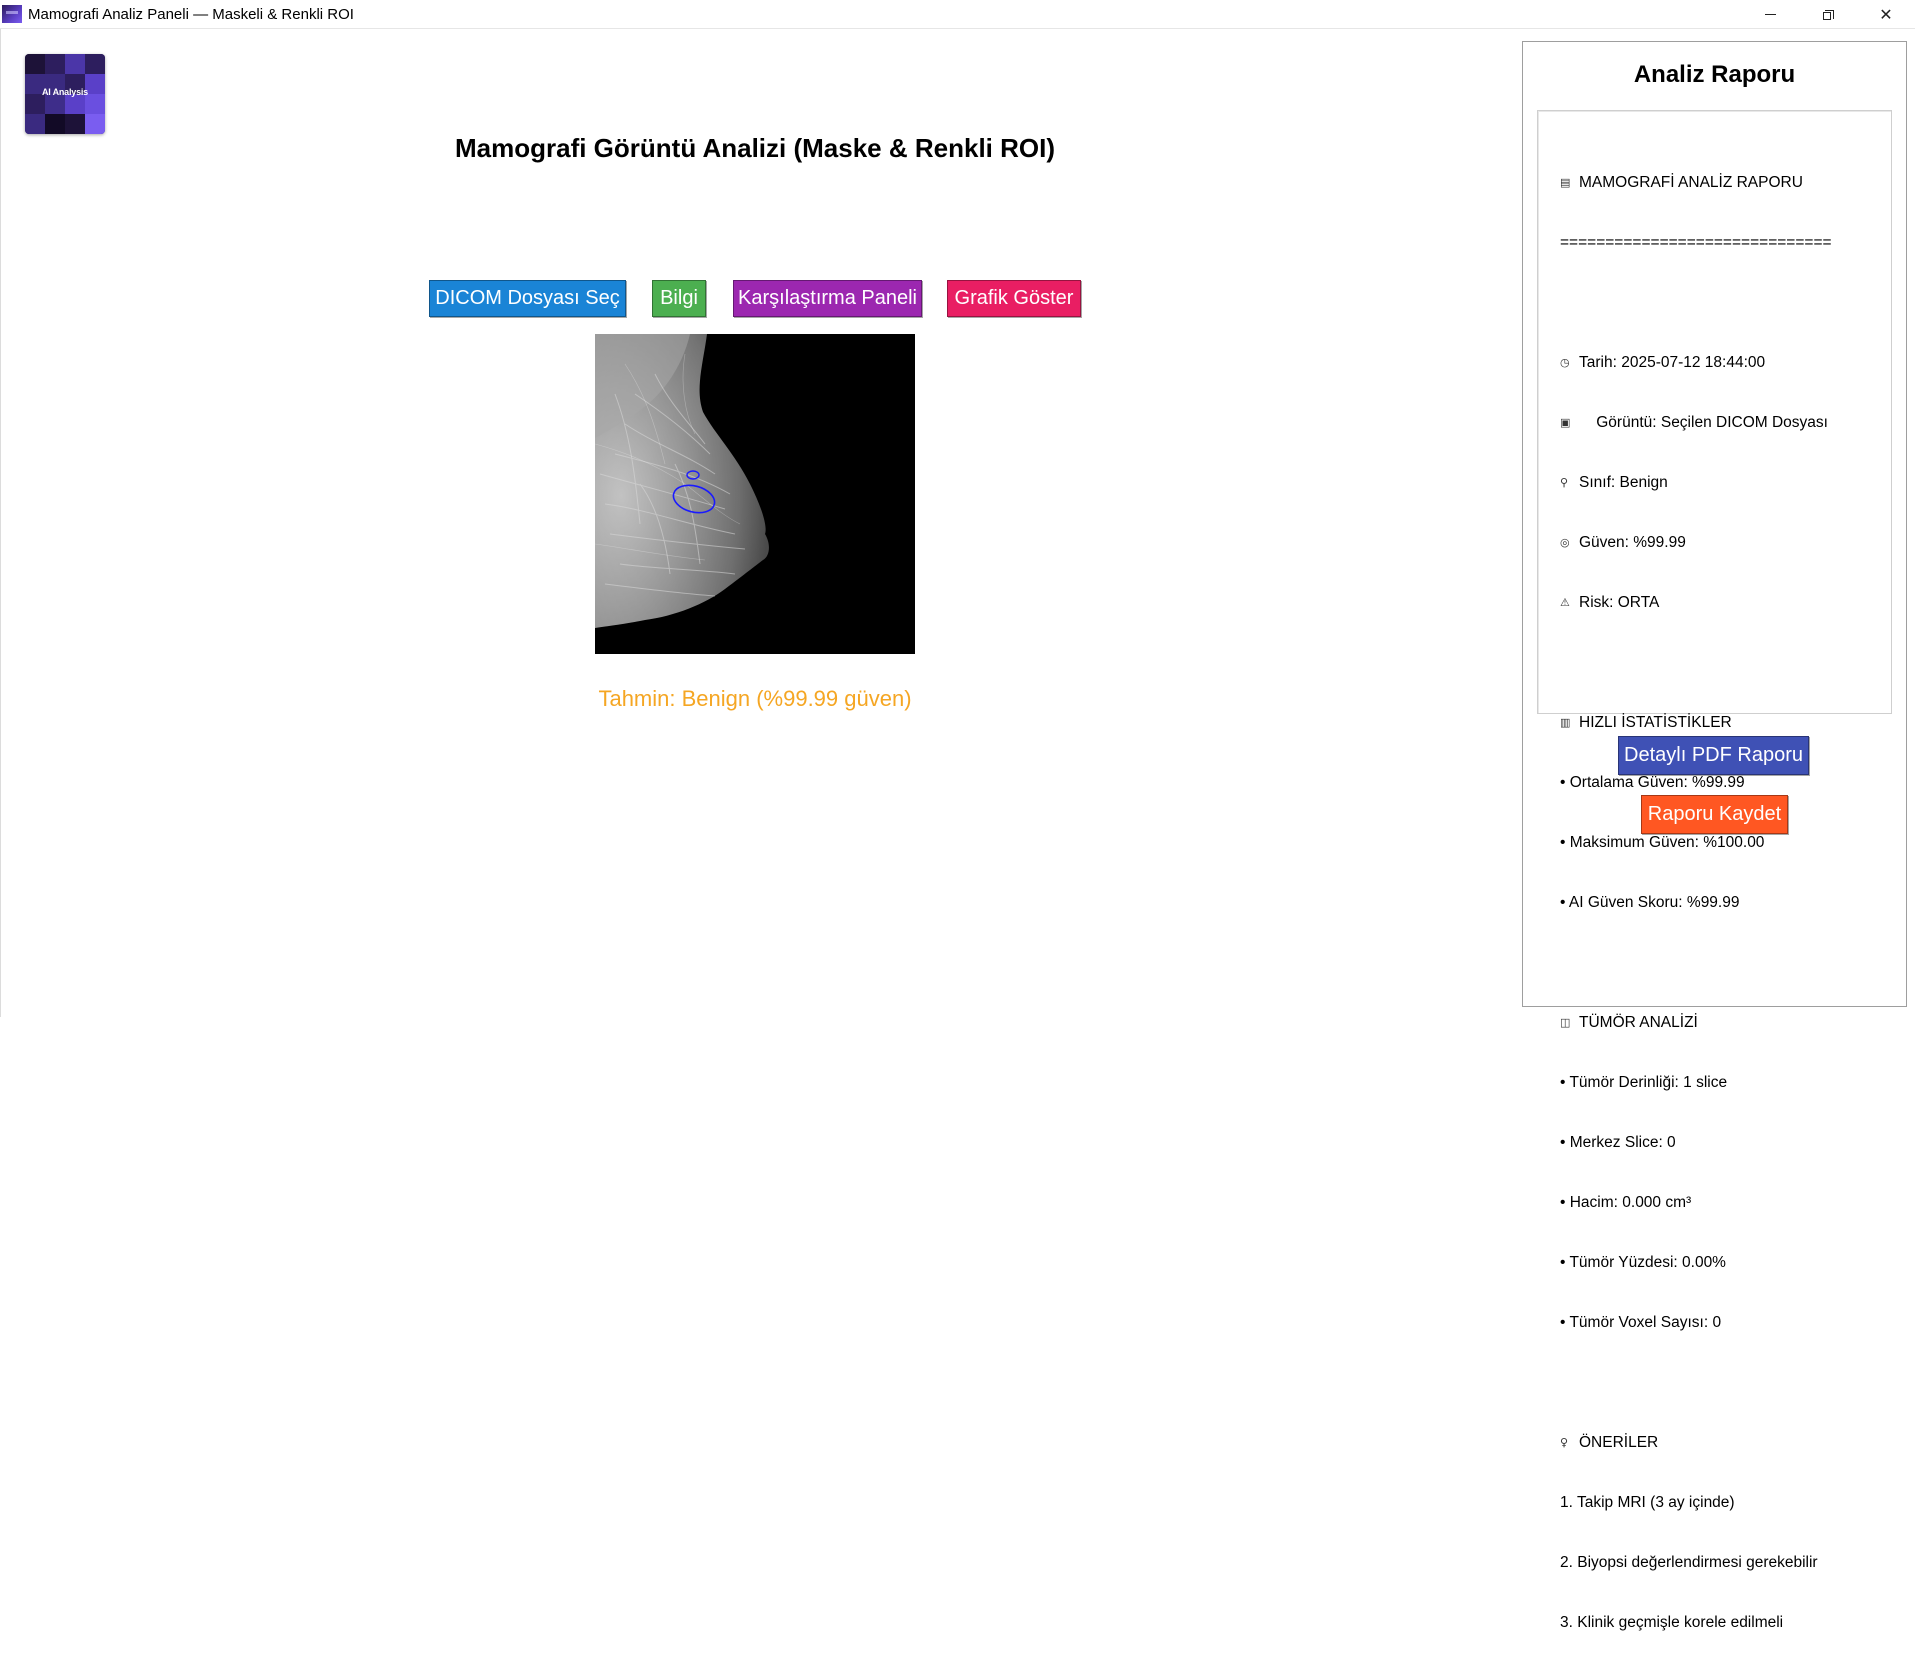 Image resolution: width=1915 pixels, height=1673 pixels. I want to click on close-icon: ✕, so click(1886, 14).